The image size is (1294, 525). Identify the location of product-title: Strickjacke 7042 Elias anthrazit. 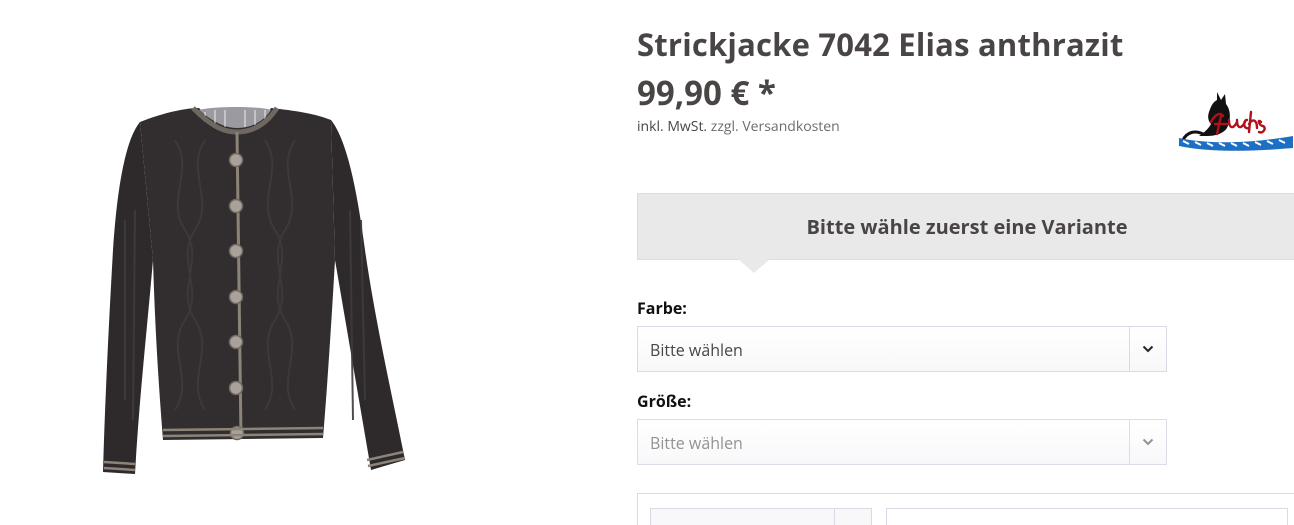
(880, 45).